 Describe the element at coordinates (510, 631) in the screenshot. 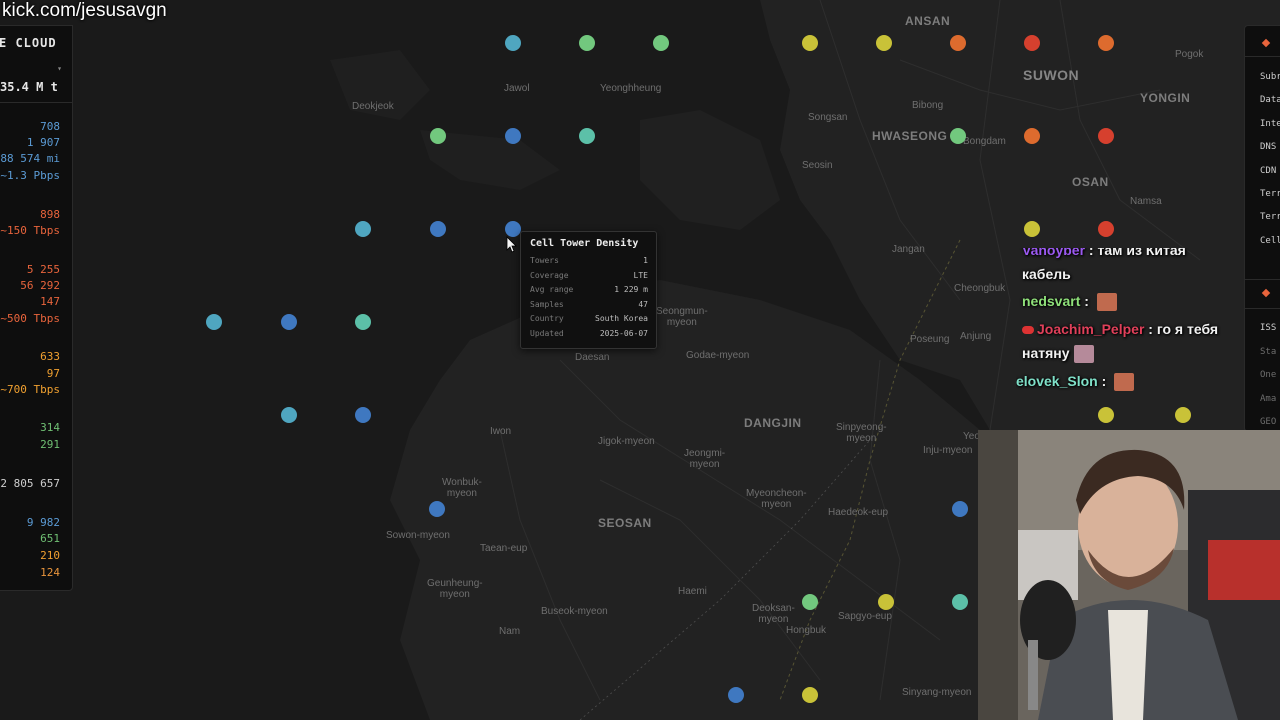

I see `map-label: Nam` at that location.